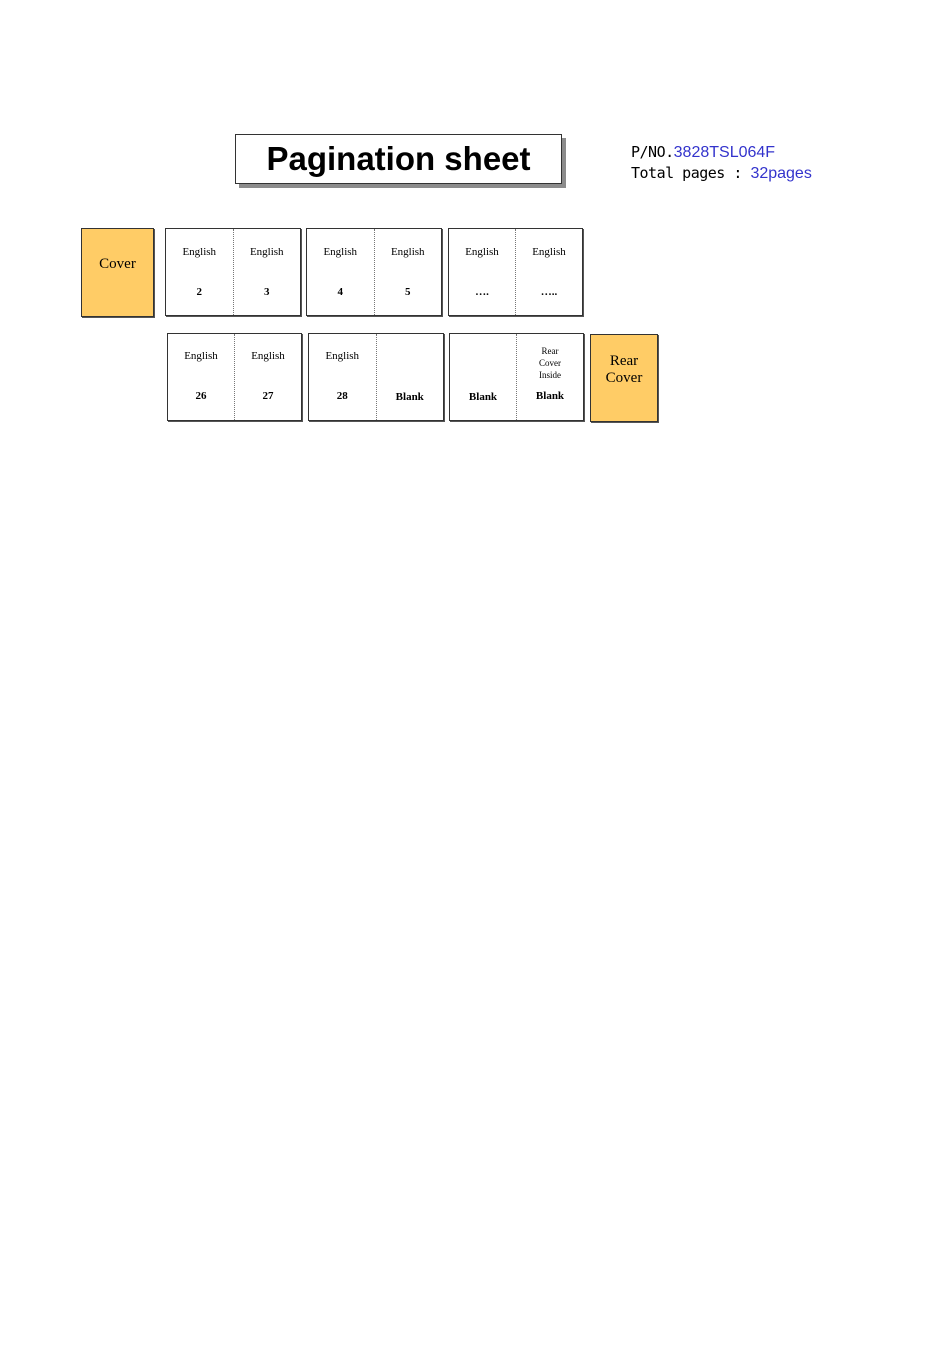  I want to click on page-ellipsis-right: English ….., so click(548, 272).